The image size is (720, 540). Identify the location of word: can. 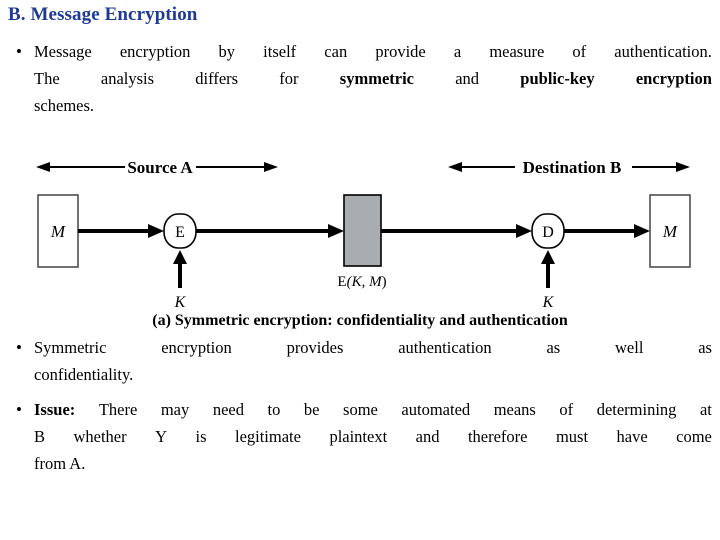
(336, 51).